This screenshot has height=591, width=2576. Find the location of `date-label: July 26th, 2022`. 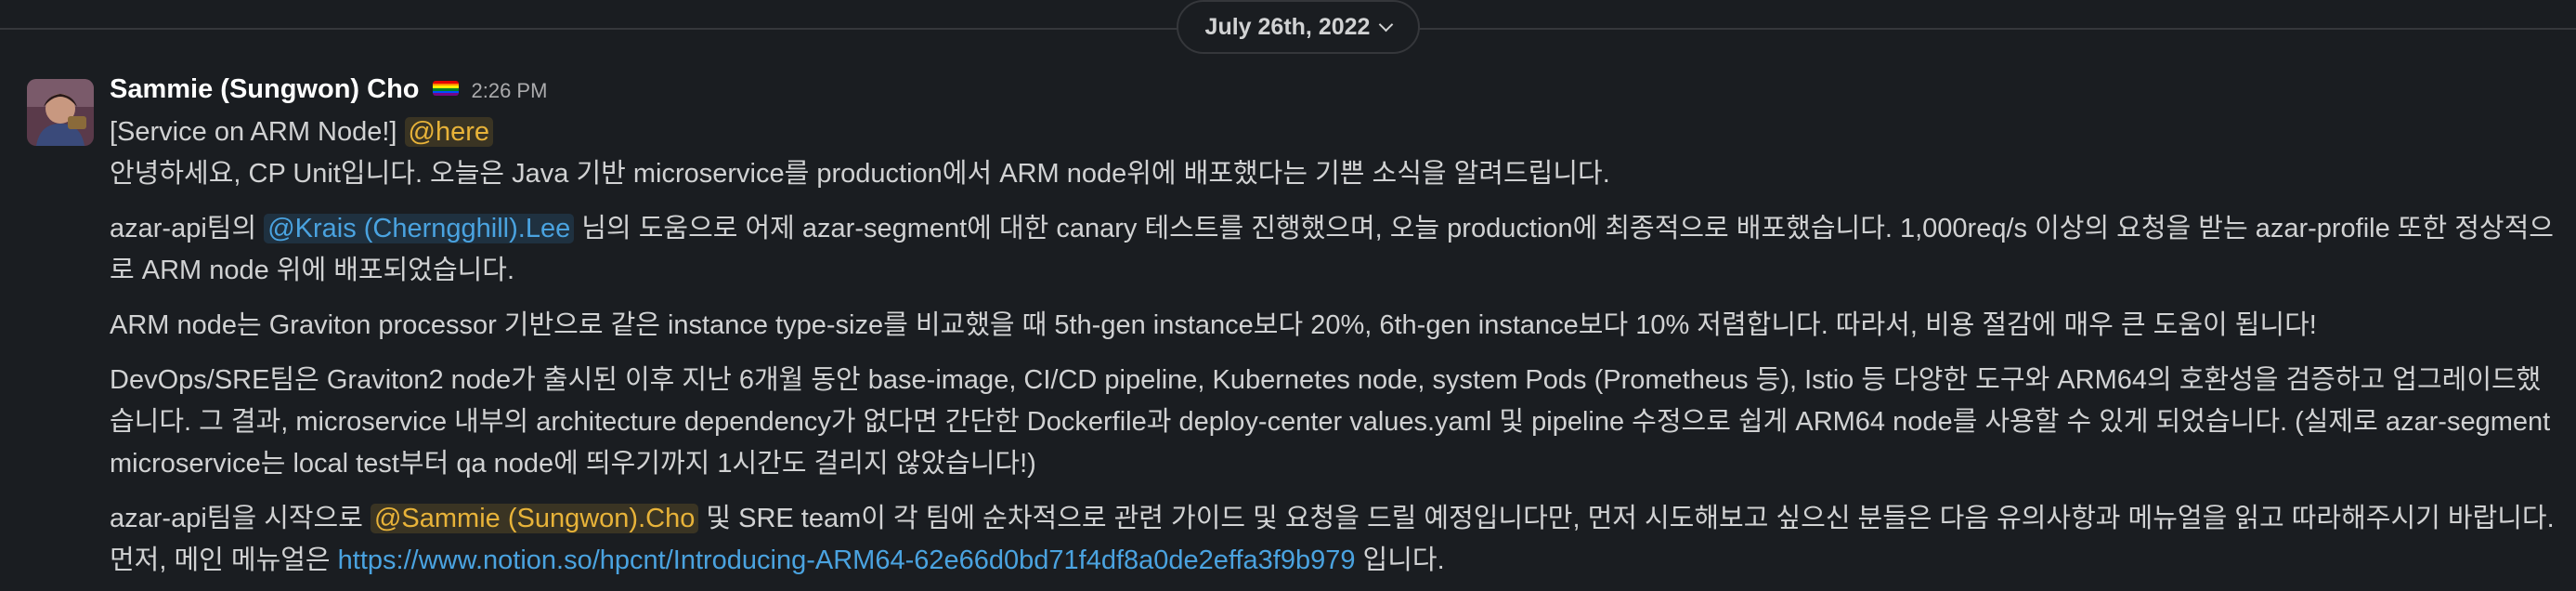

date-label: July 26th, 2022 is located at coordinates (1287, 26).